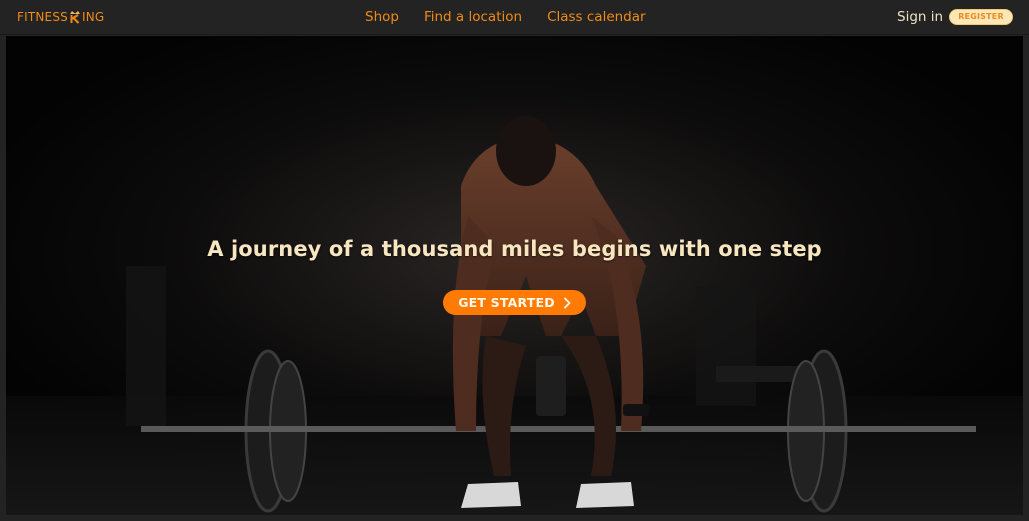  I want to click on nav-shop-link: Shop, so click(382, 17).